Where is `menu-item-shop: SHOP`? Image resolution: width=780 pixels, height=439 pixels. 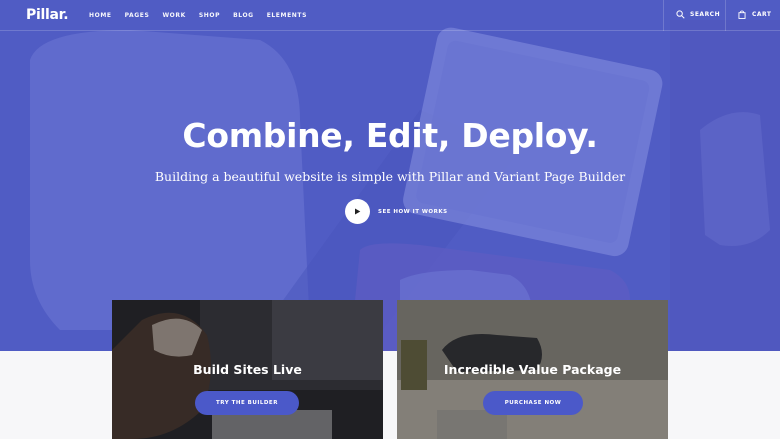 menu-item-shop: SHOP is located at coordinates (209, 15).